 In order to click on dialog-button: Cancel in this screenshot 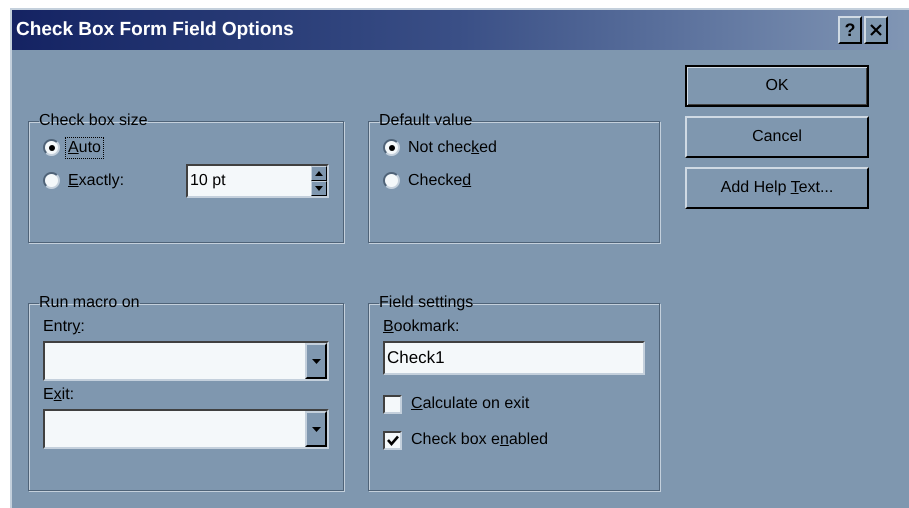, I will do `click(777, 137)`.